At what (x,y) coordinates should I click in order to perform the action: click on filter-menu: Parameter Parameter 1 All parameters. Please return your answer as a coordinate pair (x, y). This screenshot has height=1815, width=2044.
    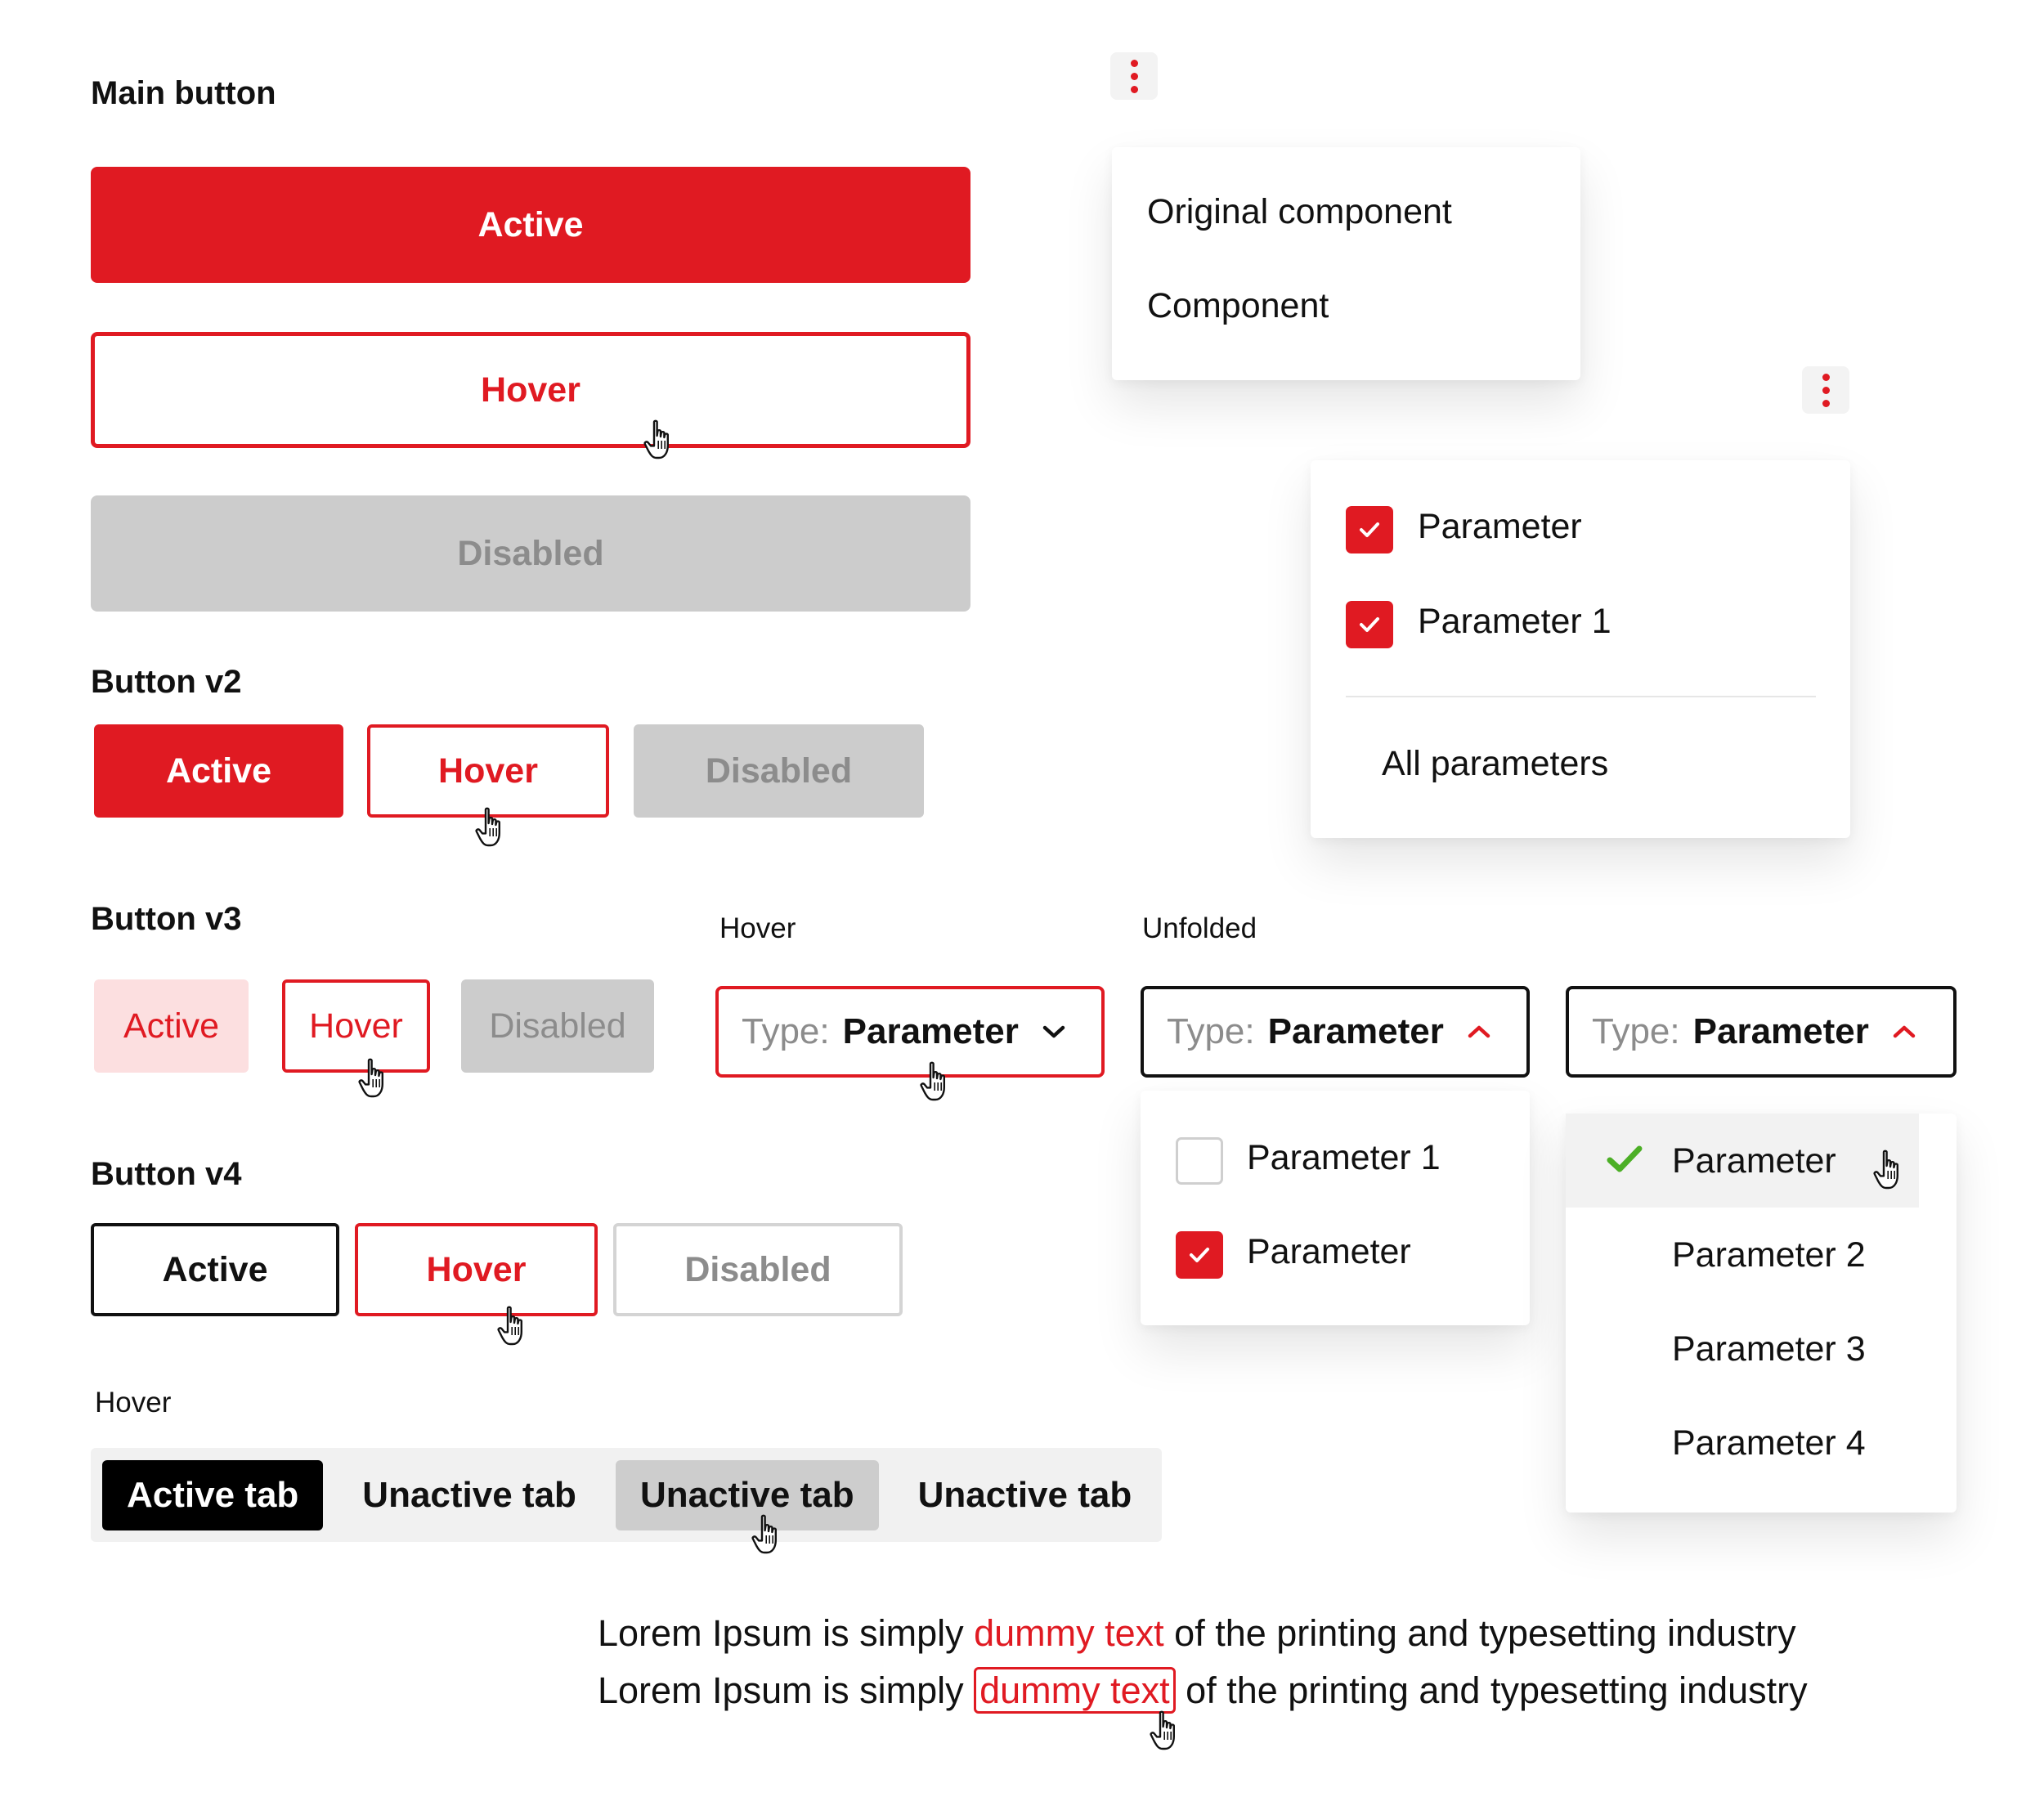
    Looking at the image, I should click on (1581, 649).